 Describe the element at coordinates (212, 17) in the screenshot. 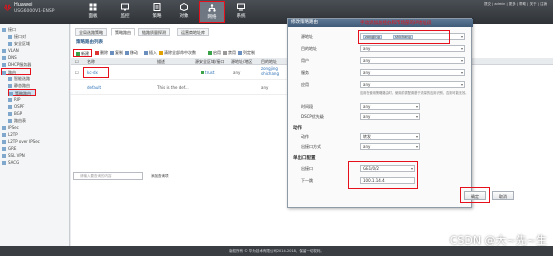

I see `nav-label: 网络` at that location.